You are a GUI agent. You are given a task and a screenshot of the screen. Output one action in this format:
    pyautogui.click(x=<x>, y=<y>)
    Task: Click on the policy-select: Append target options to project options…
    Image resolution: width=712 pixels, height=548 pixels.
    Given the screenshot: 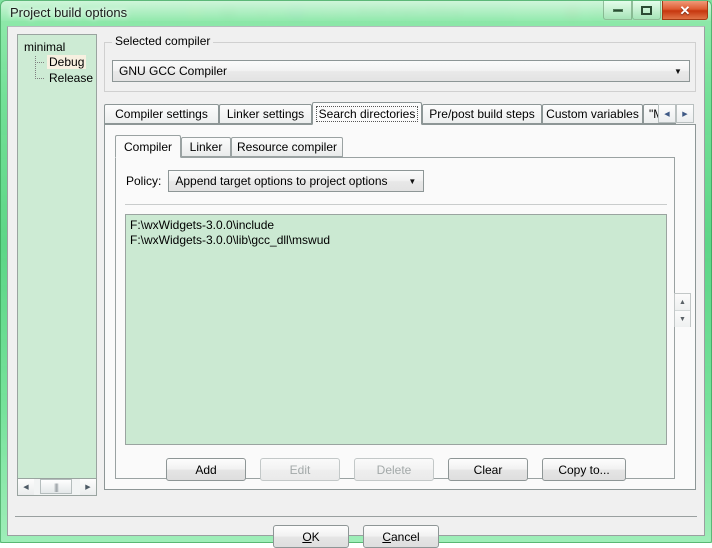 What is the action you would take?
    pyautogui.click(x=296, y=181)
    